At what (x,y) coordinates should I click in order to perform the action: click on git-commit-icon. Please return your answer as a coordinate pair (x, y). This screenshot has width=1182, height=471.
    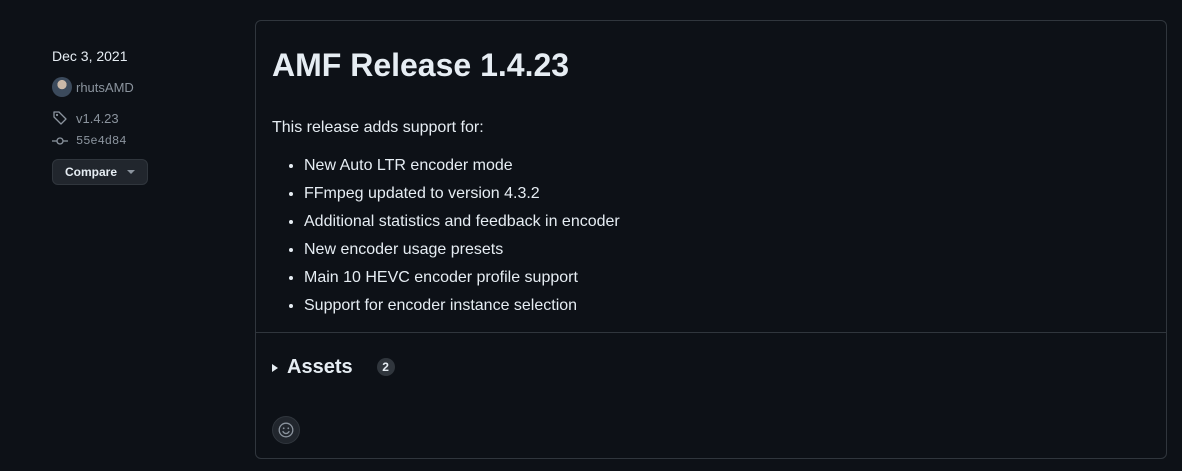
    Looking at the image, I should click on (60, 141).